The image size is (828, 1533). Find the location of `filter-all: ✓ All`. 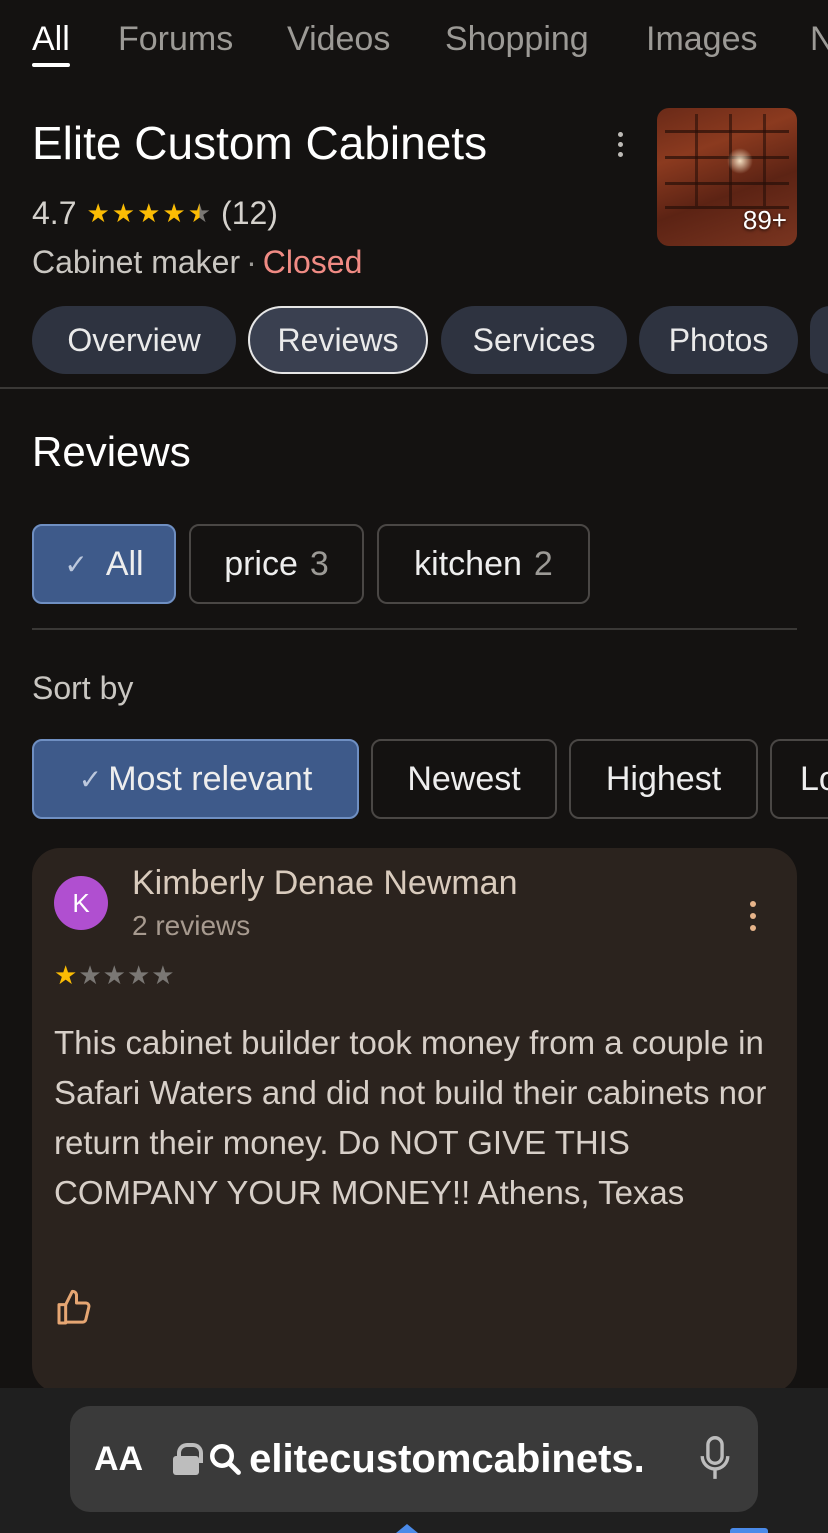

filter-all: ✓ All is located at coordinates (104, 564).